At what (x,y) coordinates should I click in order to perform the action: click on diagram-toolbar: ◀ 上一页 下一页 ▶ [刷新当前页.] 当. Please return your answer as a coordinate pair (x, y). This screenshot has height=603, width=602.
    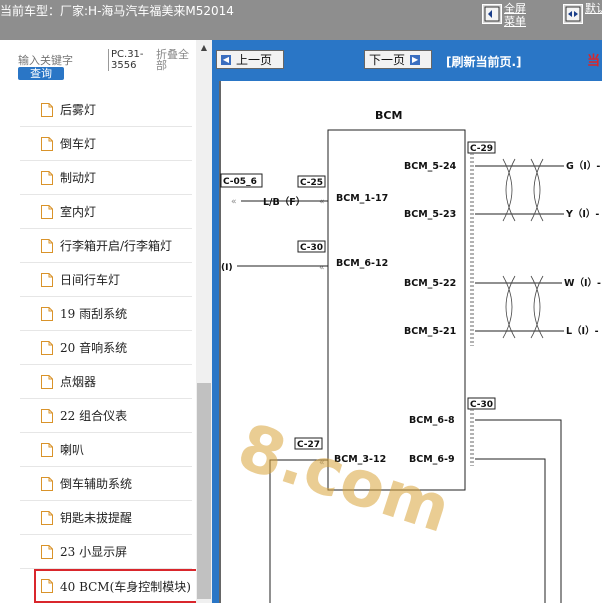
    Looking at the image, I should click on (407, 60).